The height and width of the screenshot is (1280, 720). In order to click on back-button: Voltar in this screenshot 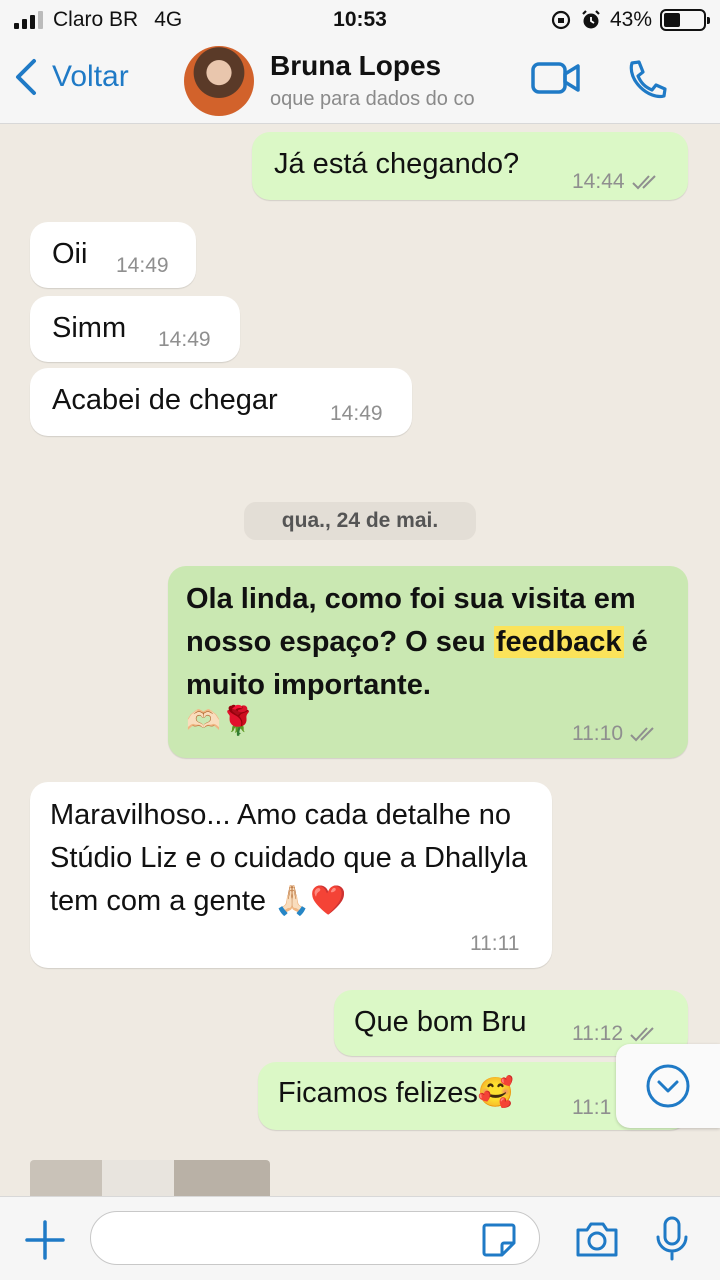, I will do `click(71, 77)`.